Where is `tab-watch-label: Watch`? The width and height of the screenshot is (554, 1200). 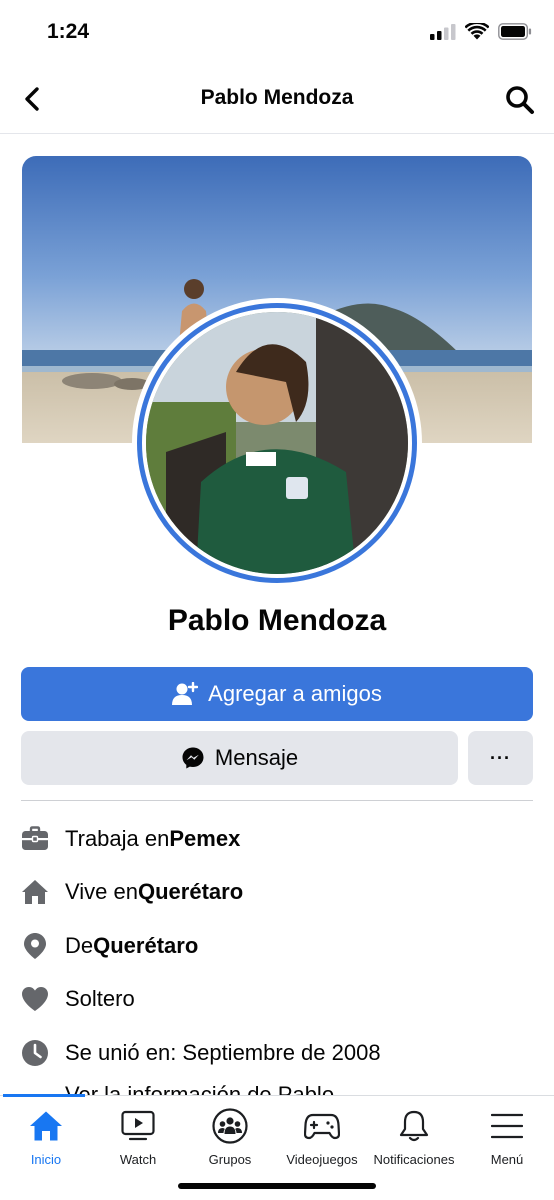 tab-watch-label: Watch is located at coordinates (138, 1159).